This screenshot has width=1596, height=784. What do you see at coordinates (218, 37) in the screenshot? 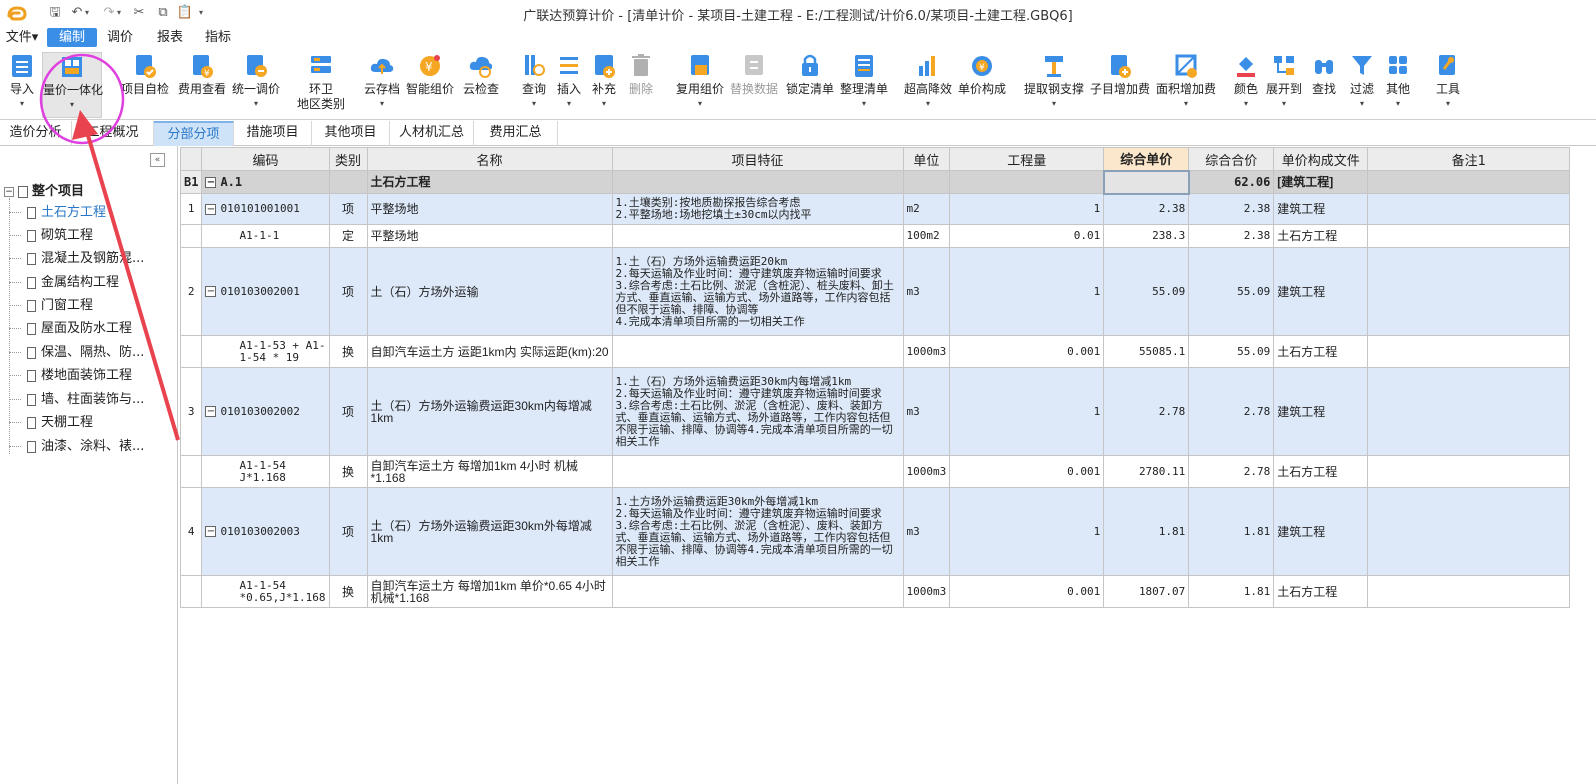
I see `menu-index: 指标` at bounding box center [218, 37].